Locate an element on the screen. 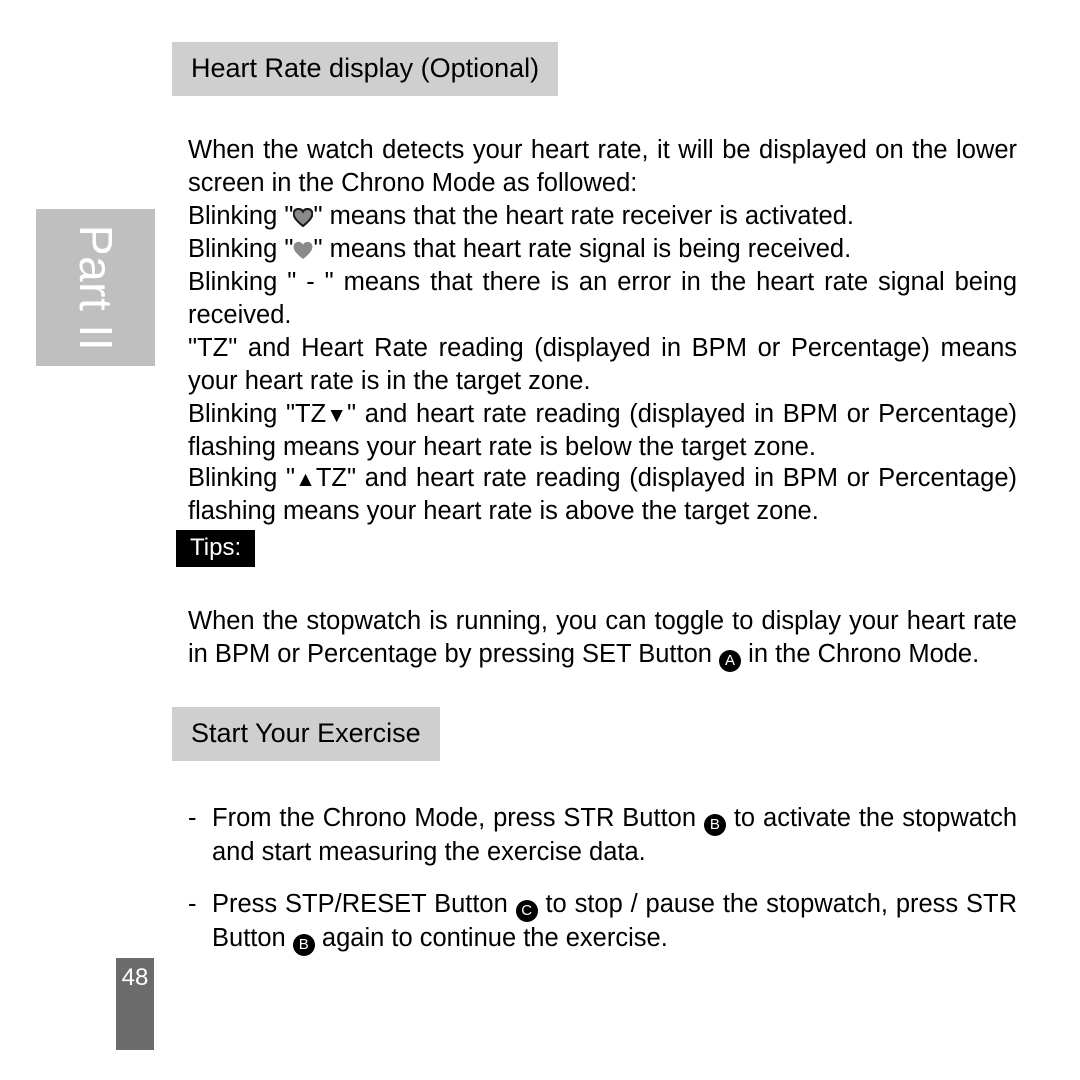  bullet-2-after: again to continue the exercise. is located at coordinates (491, 937).